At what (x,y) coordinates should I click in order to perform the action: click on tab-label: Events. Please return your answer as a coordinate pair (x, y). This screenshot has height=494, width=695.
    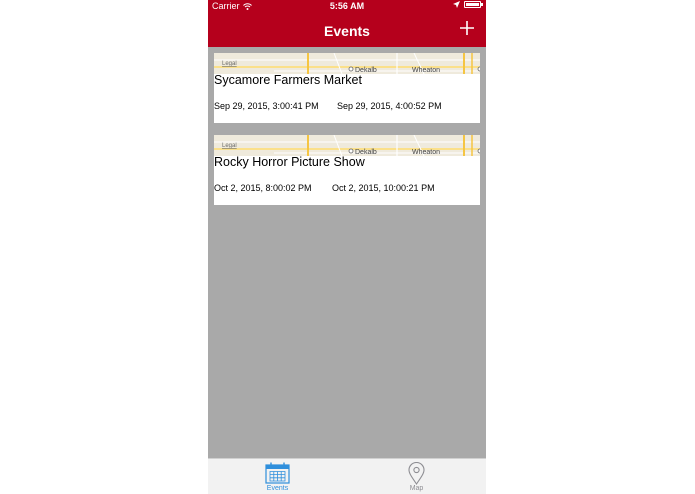
    Looking at the image, I should click on (277, 488).